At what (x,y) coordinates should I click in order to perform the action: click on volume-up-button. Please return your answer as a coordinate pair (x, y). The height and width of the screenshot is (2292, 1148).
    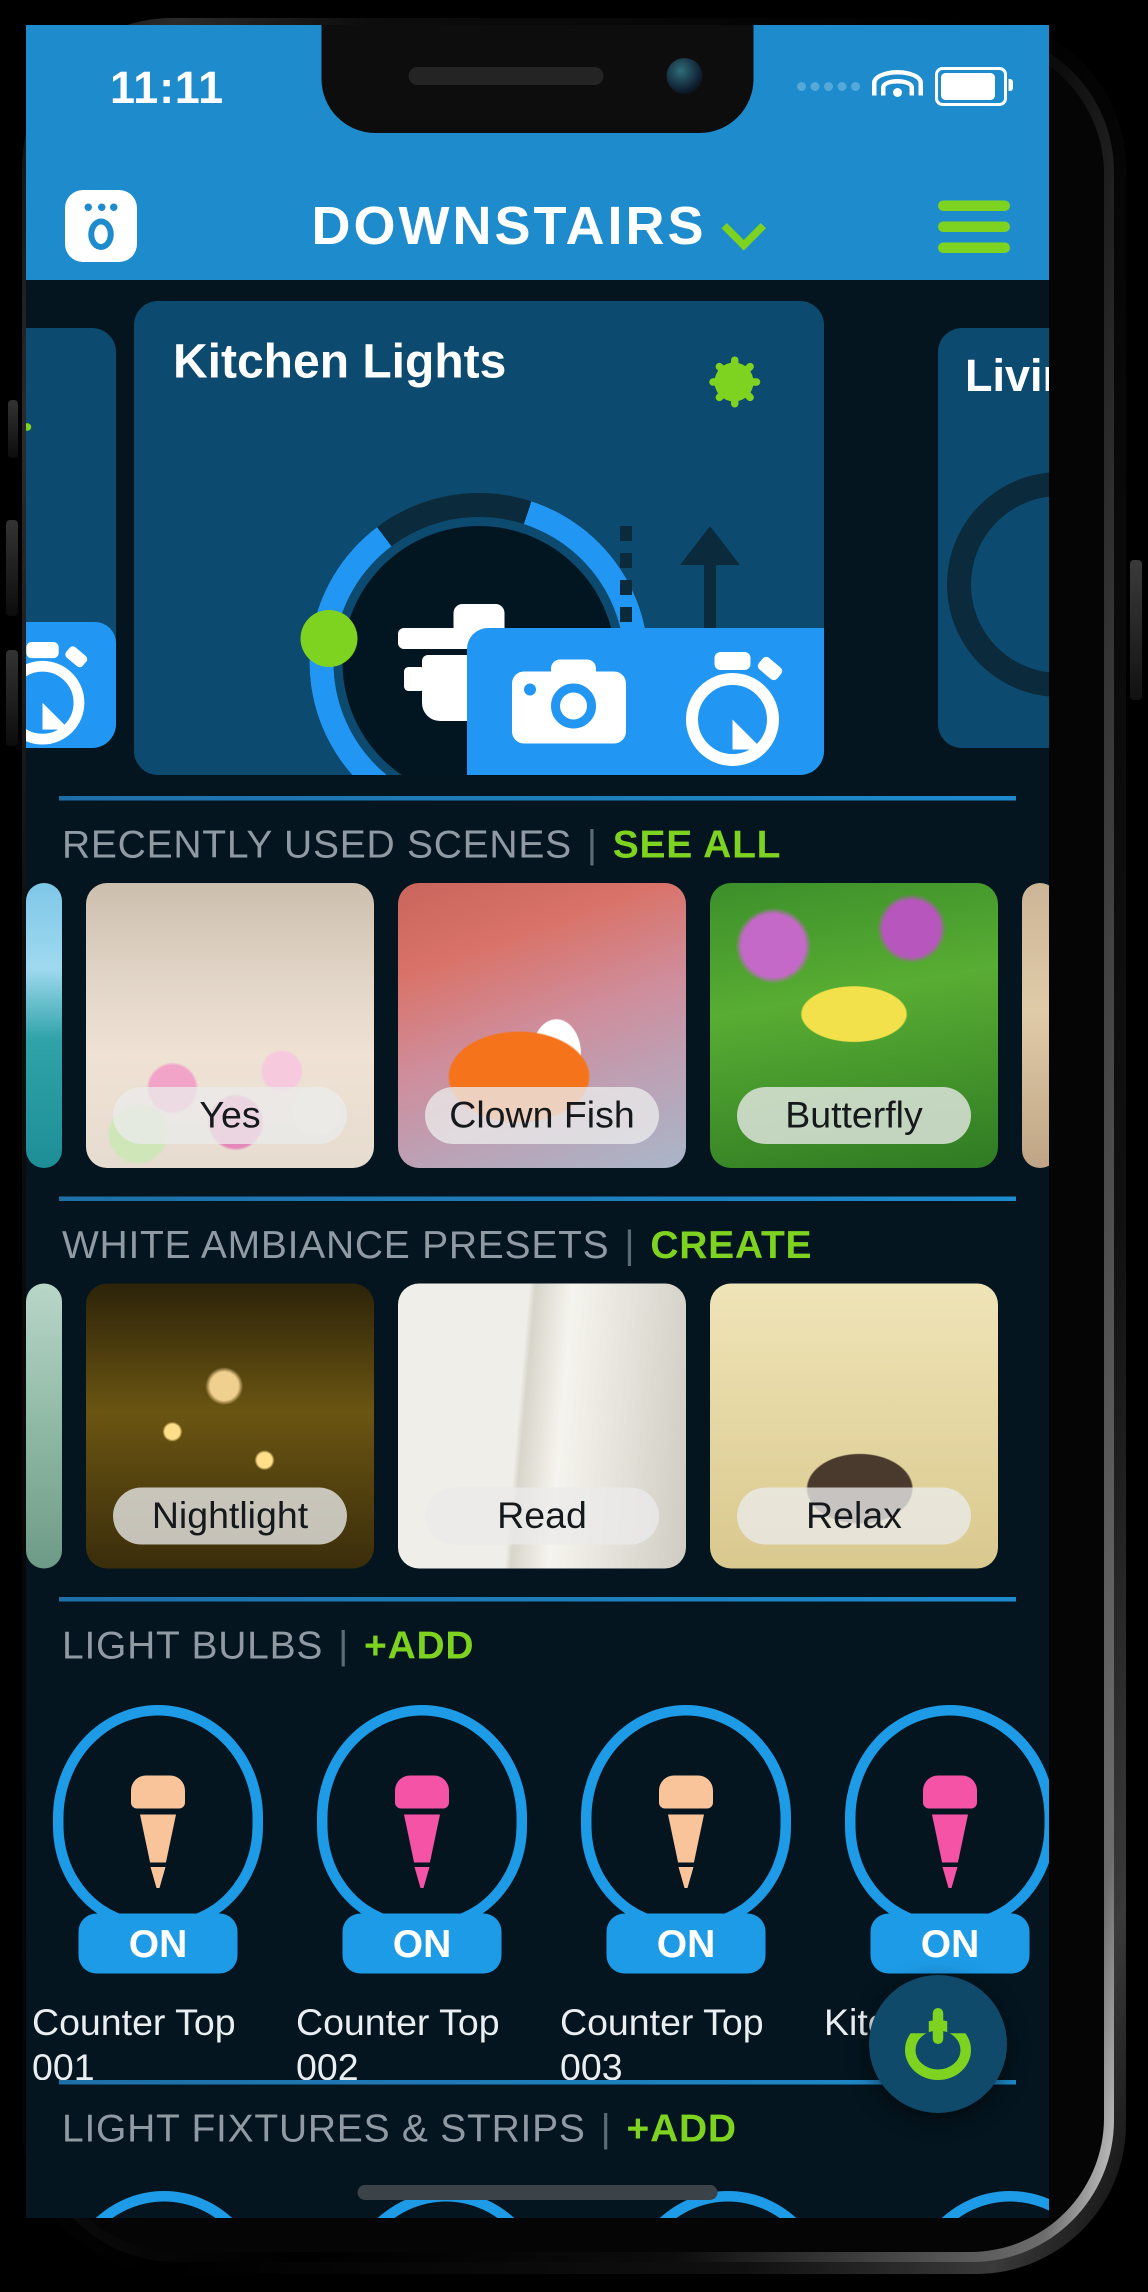
    Looking at the image, I should click on (12, 568).